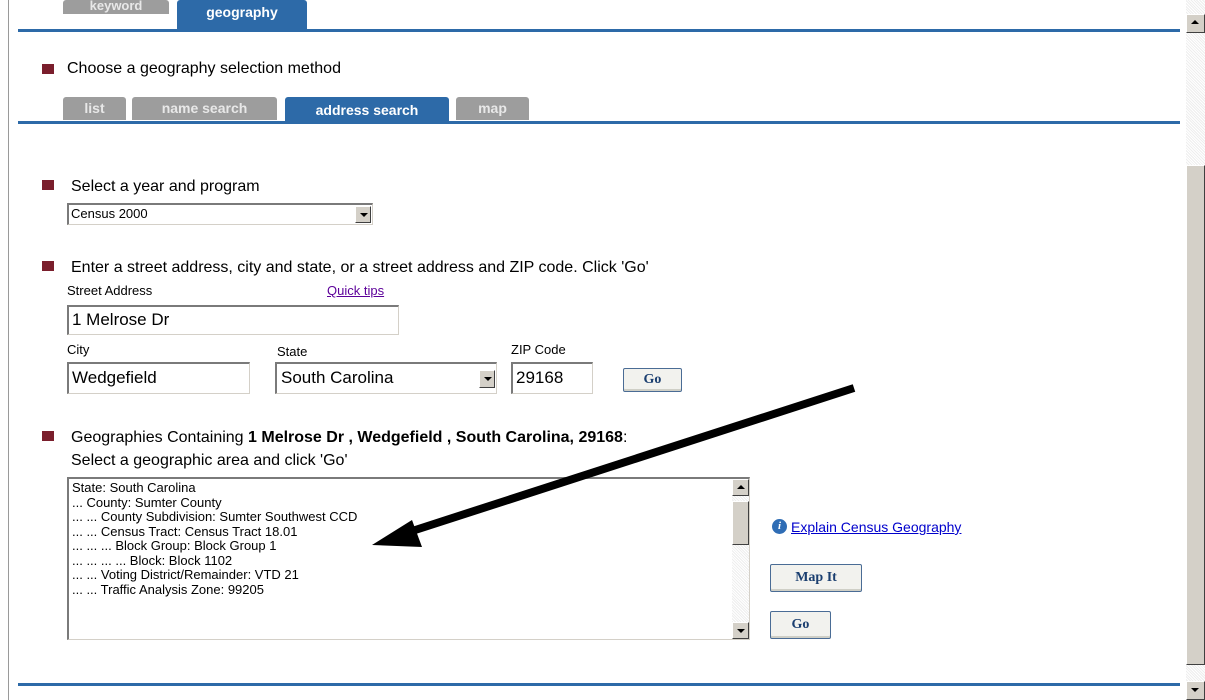  Describe the element at coordinates (492, 108) in the screenshot. I see `tab-map: map` at that location.